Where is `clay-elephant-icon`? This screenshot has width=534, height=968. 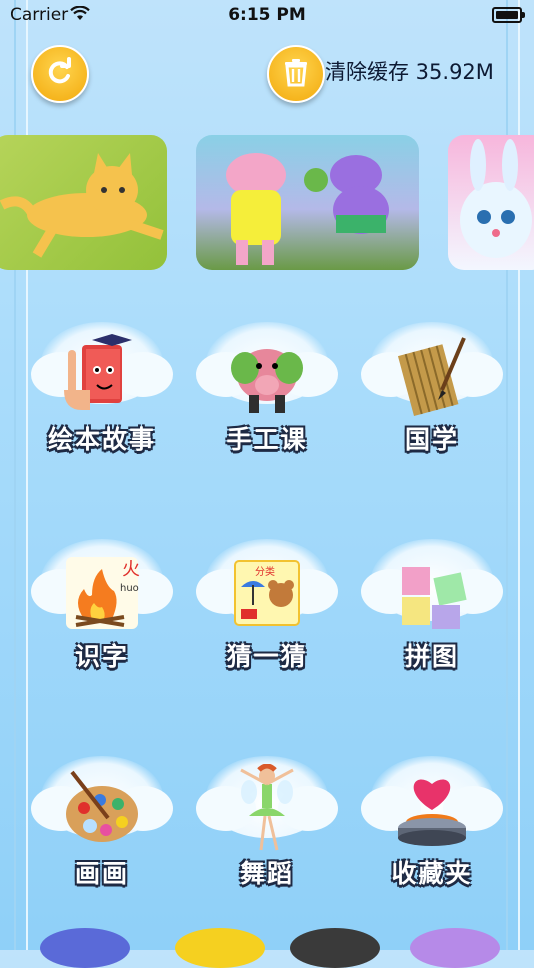
clay-elephant-icon is located at coordinates (267, 375).